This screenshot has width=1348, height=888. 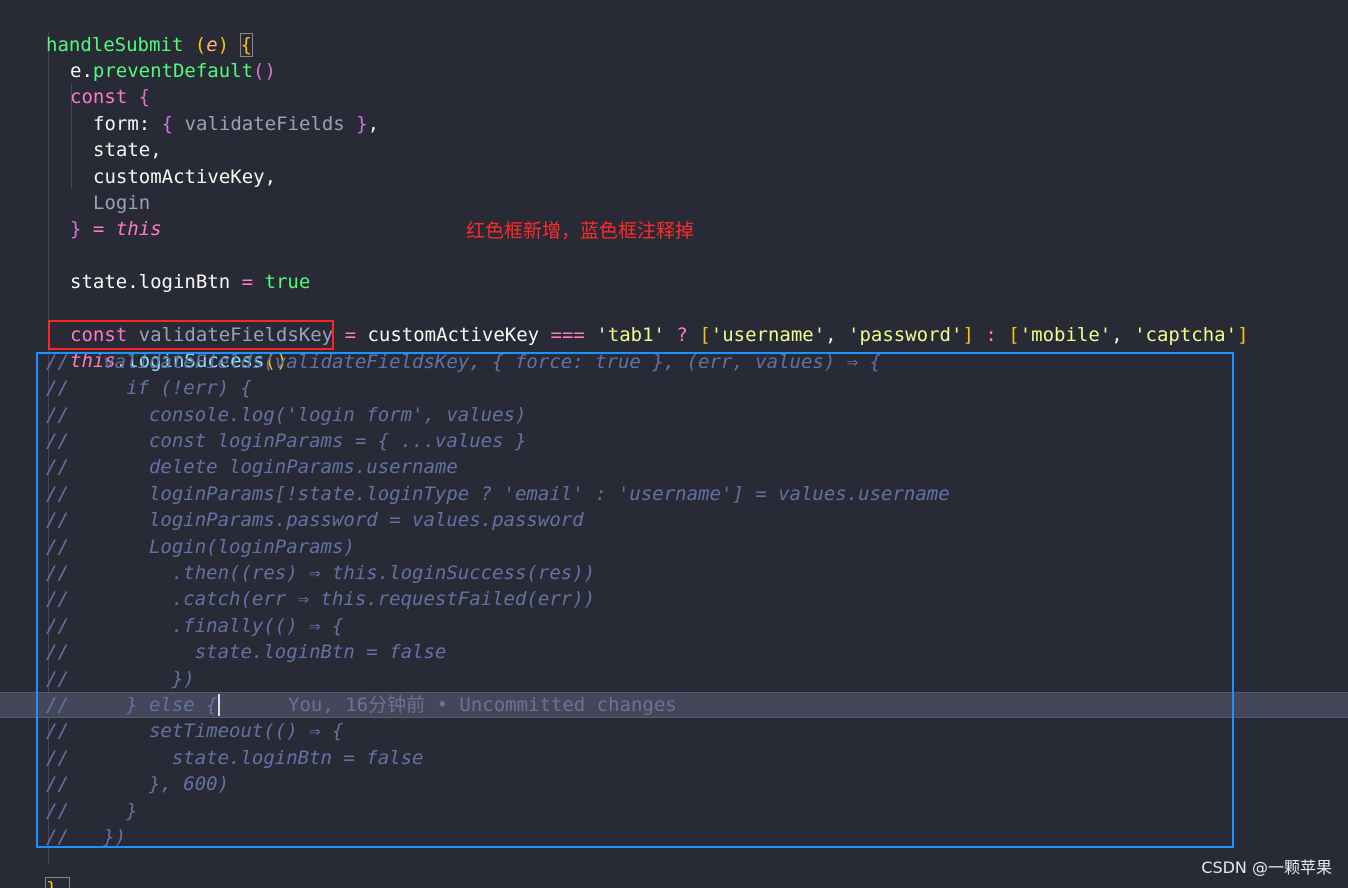 What do you see at coordinates (155, 268) in the screenshot?
I see `code-line: state.loginBtn = true` at bounding box center [155, 268].